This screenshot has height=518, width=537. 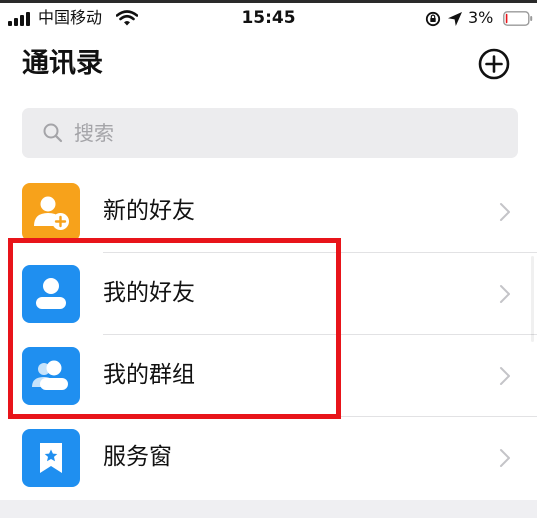 I want to click on search-placeholder: 搜索, so click(x=94, y=133).